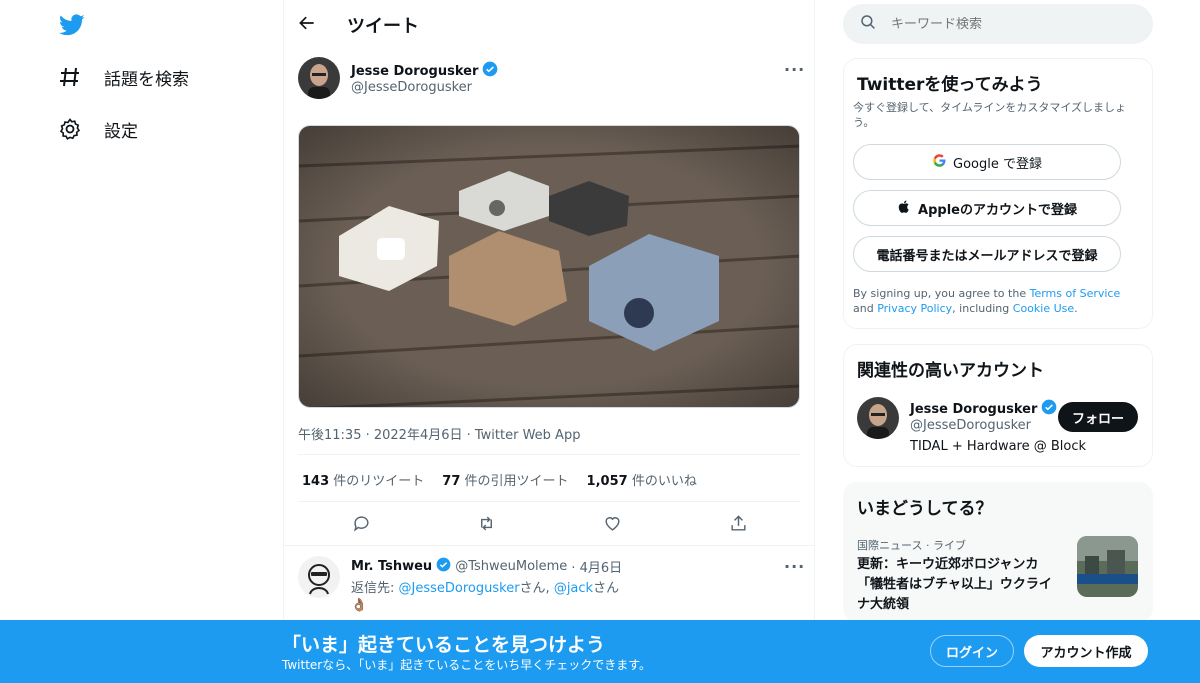 The image size is (1200, 683). I want to click on retweet-icon, so click(486, 523).